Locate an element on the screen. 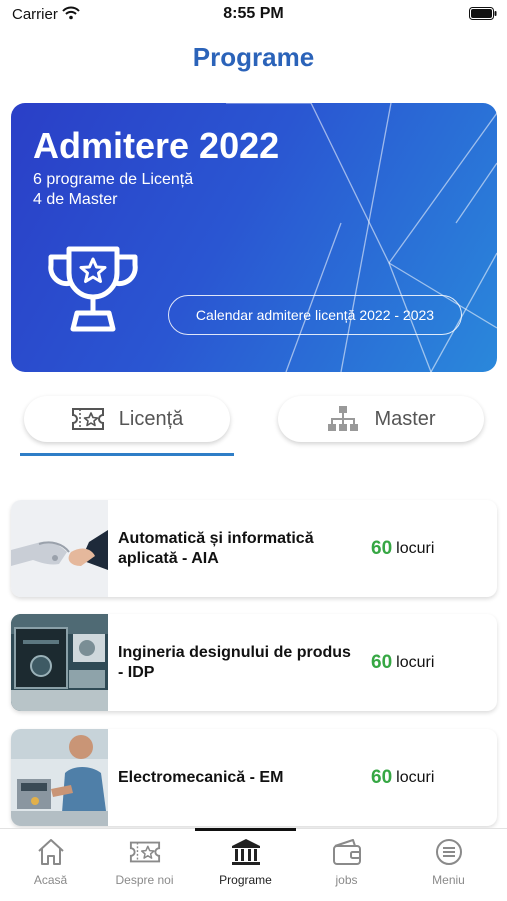 The width and height of the screenshot is (507, 901). tab-licenta-label: Licență is located at coordinates (151, 418).